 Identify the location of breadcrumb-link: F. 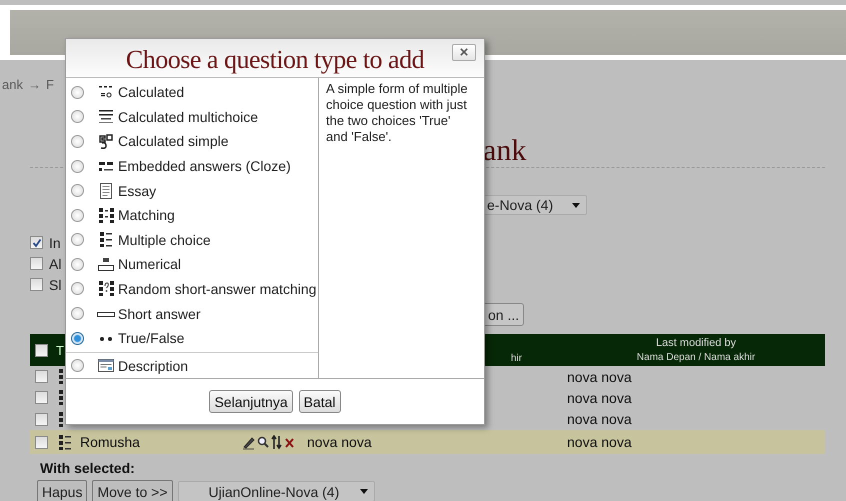
(50, 86).